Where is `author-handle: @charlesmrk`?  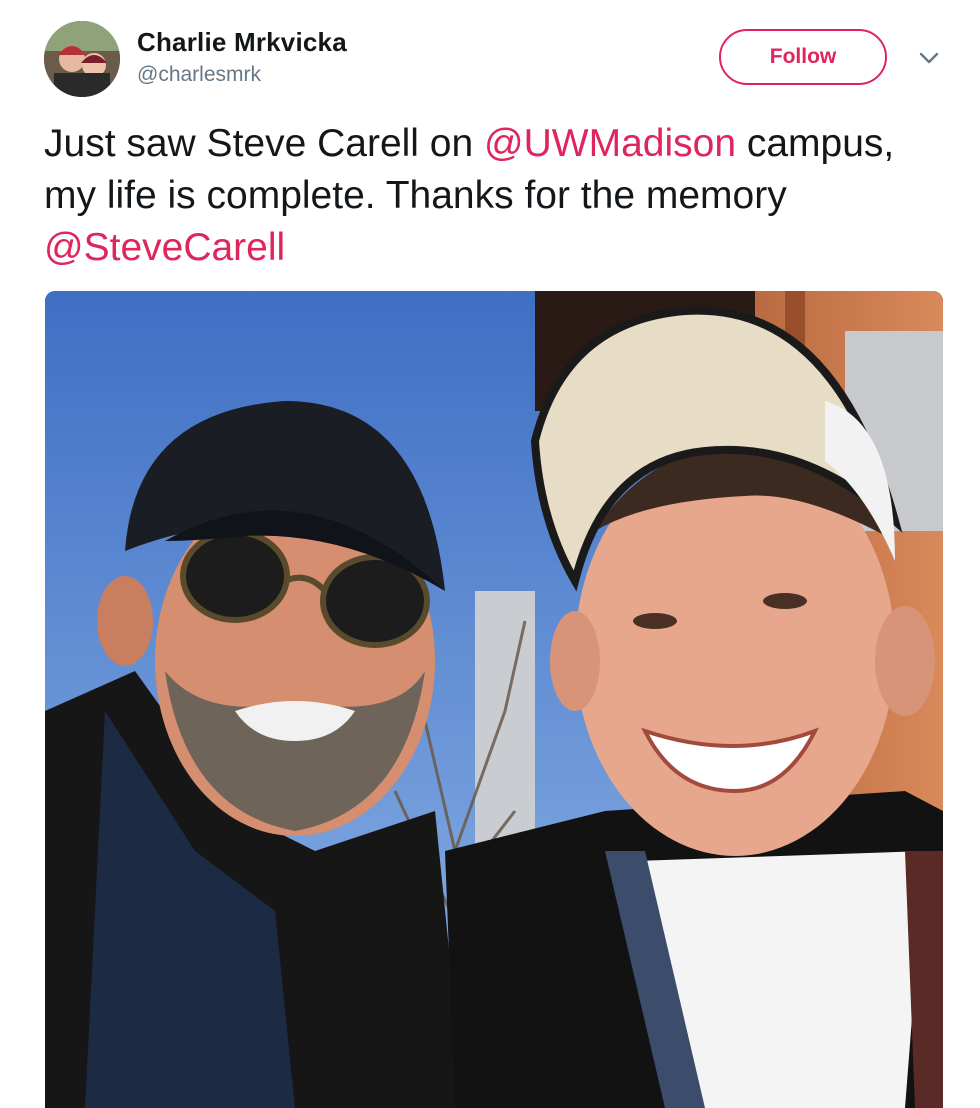 author-handle: @charlesmrk is located at coordinates (199, 75).